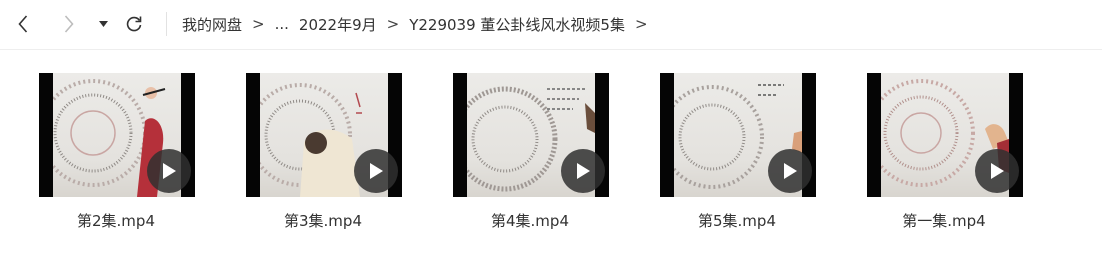 The image size is (1102, 265). What do you see at coordinates (166, 24) in the screenshot?
I see `toolbar-divider` at bounding box center [166, 24].